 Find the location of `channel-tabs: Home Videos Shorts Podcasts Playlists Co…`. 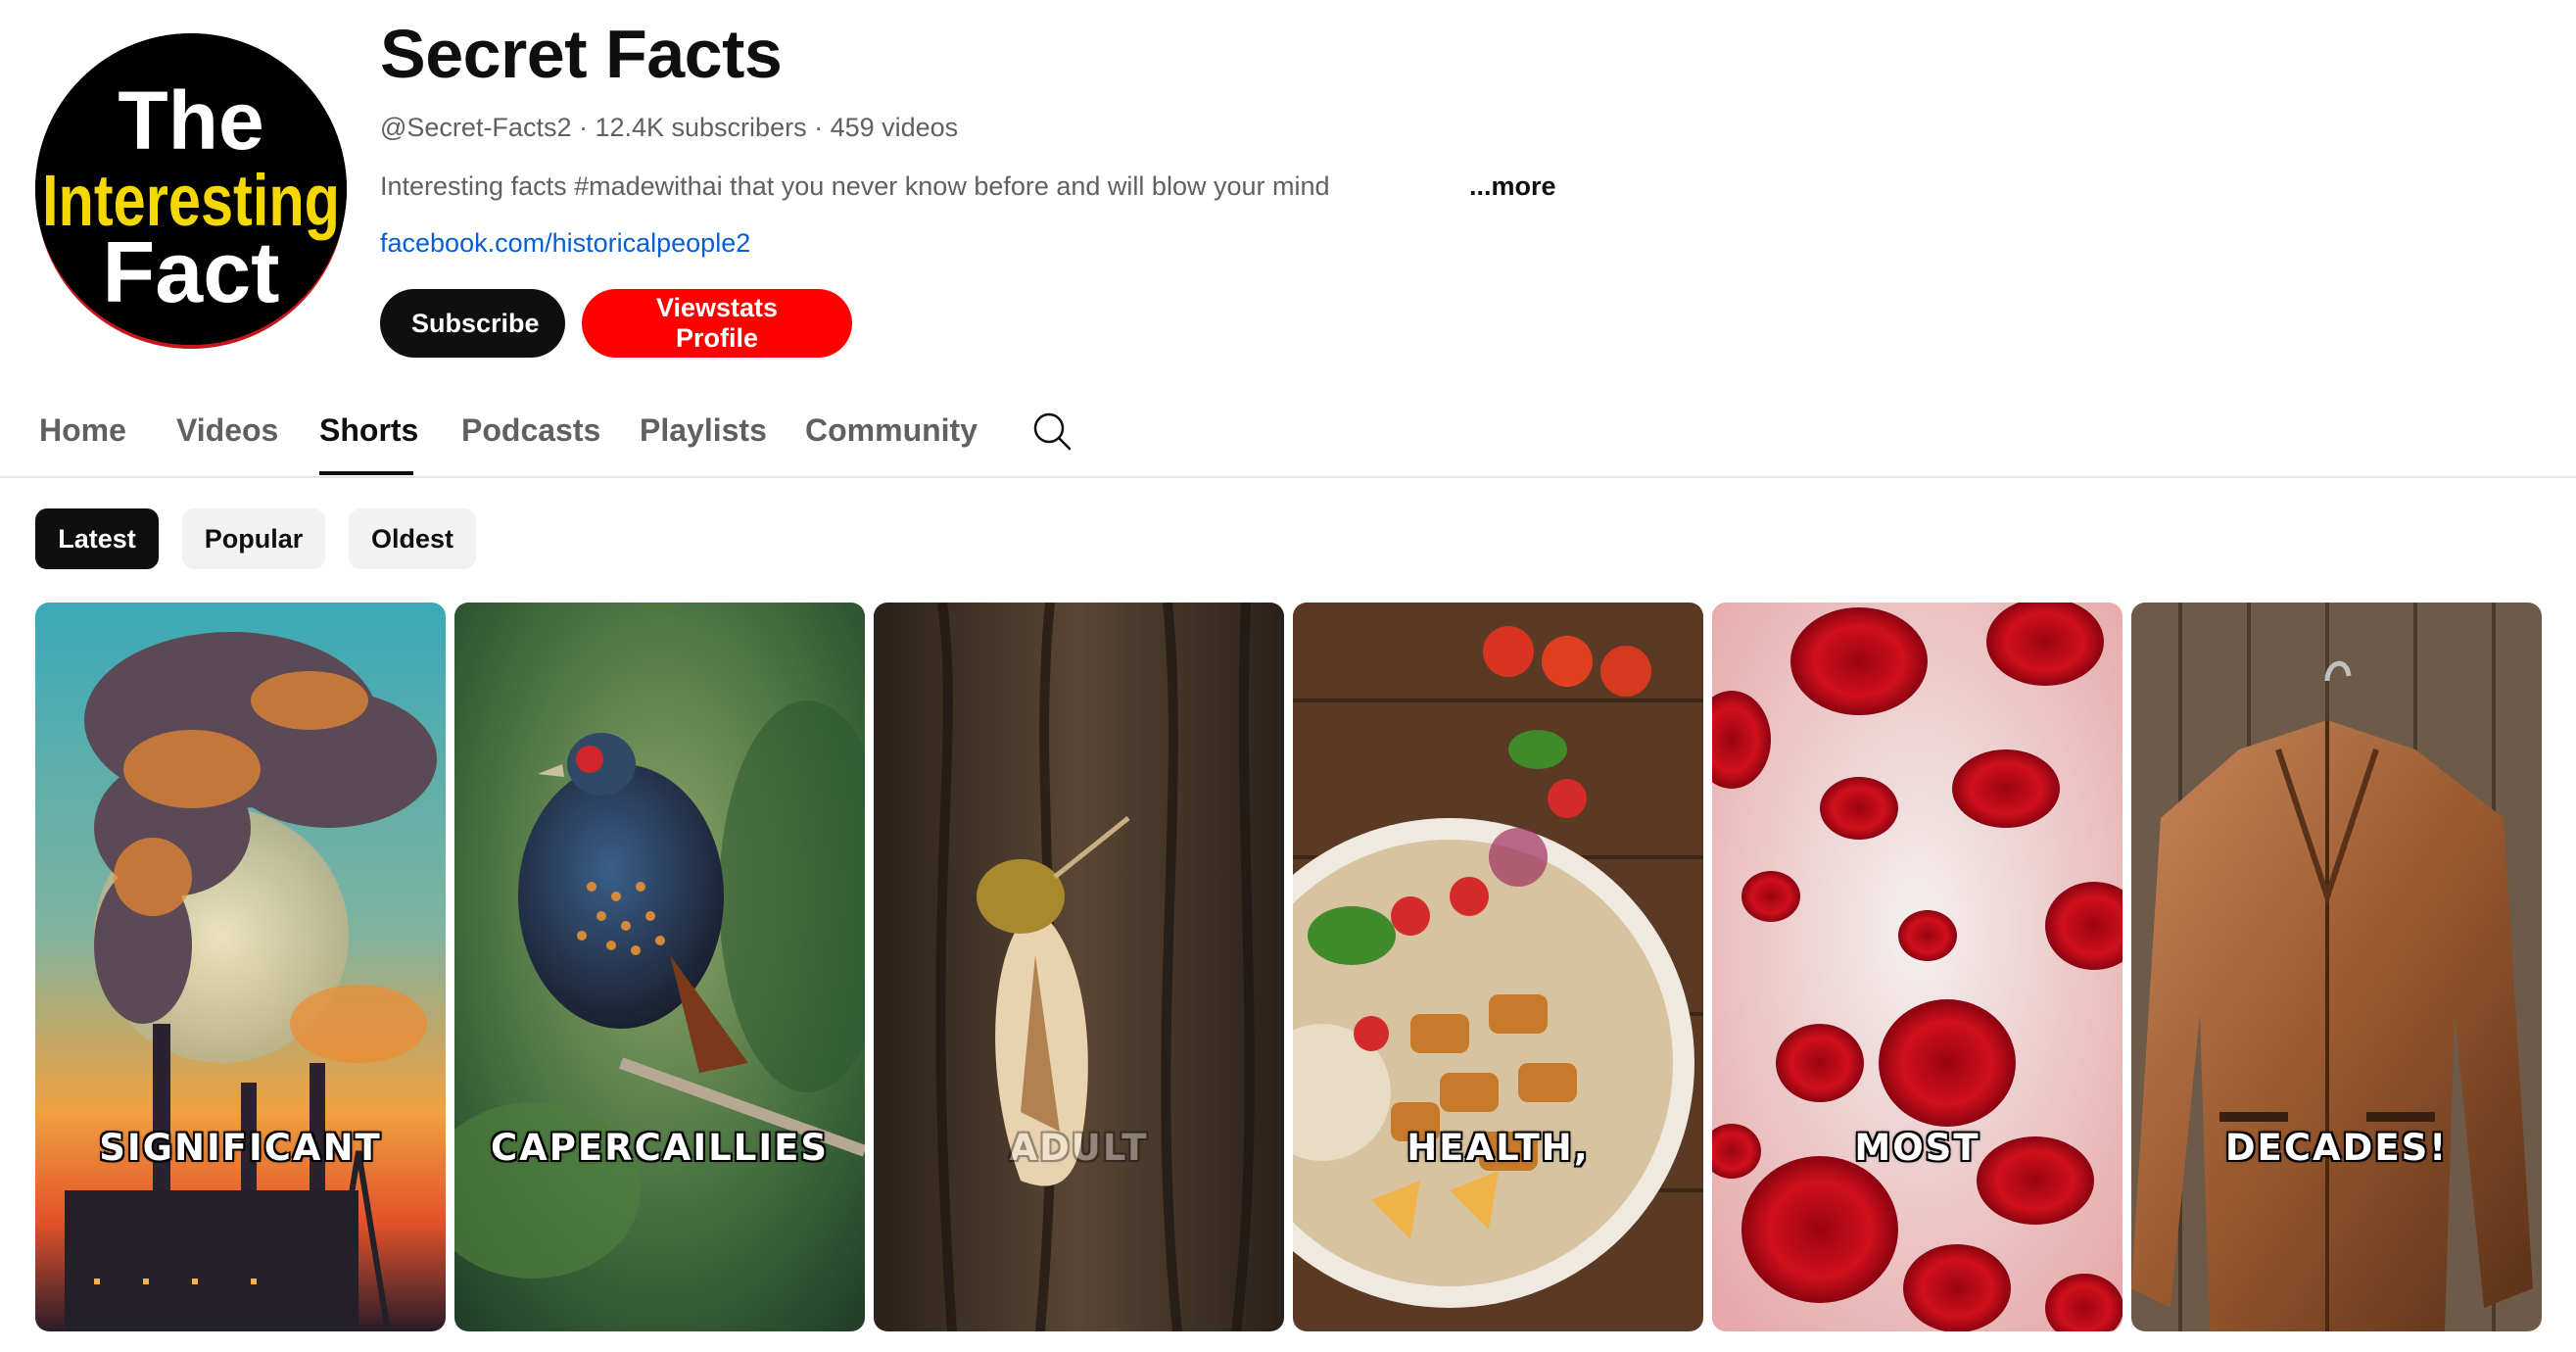

channel-tabs: Home Videos Shorts Podcasts Playlists Co… is located at coordinates (1288, 436).